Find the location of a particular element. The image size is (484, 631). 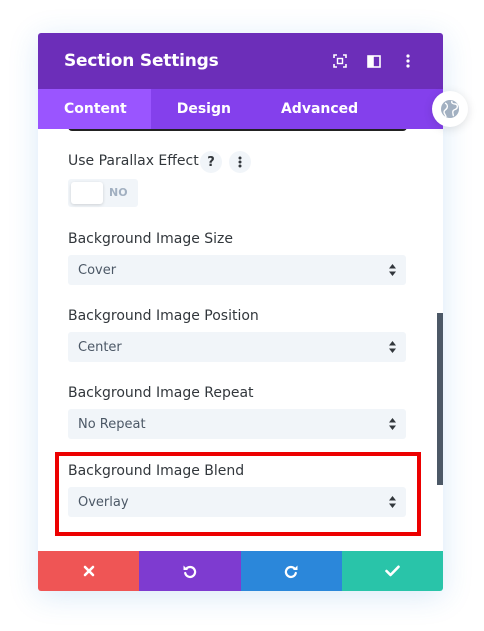

redo-icon is located at coordinates (291, 572).